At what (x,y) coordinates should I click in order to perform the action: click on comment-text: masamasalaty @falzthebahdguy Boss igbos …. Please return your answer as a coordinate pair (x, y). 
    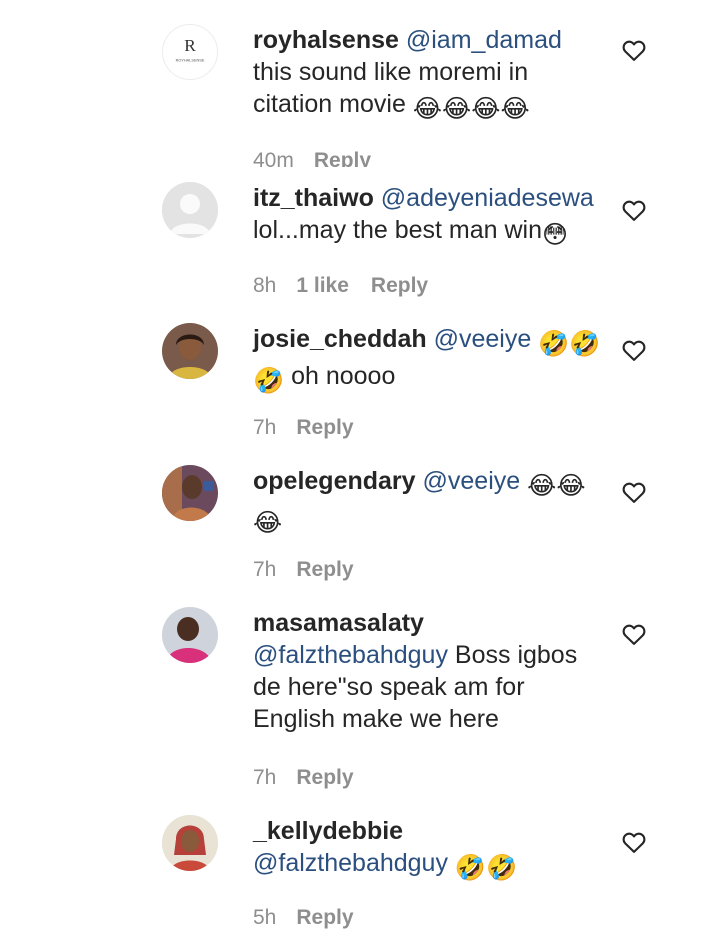
    Looking at the image, I should click on (428, 671).